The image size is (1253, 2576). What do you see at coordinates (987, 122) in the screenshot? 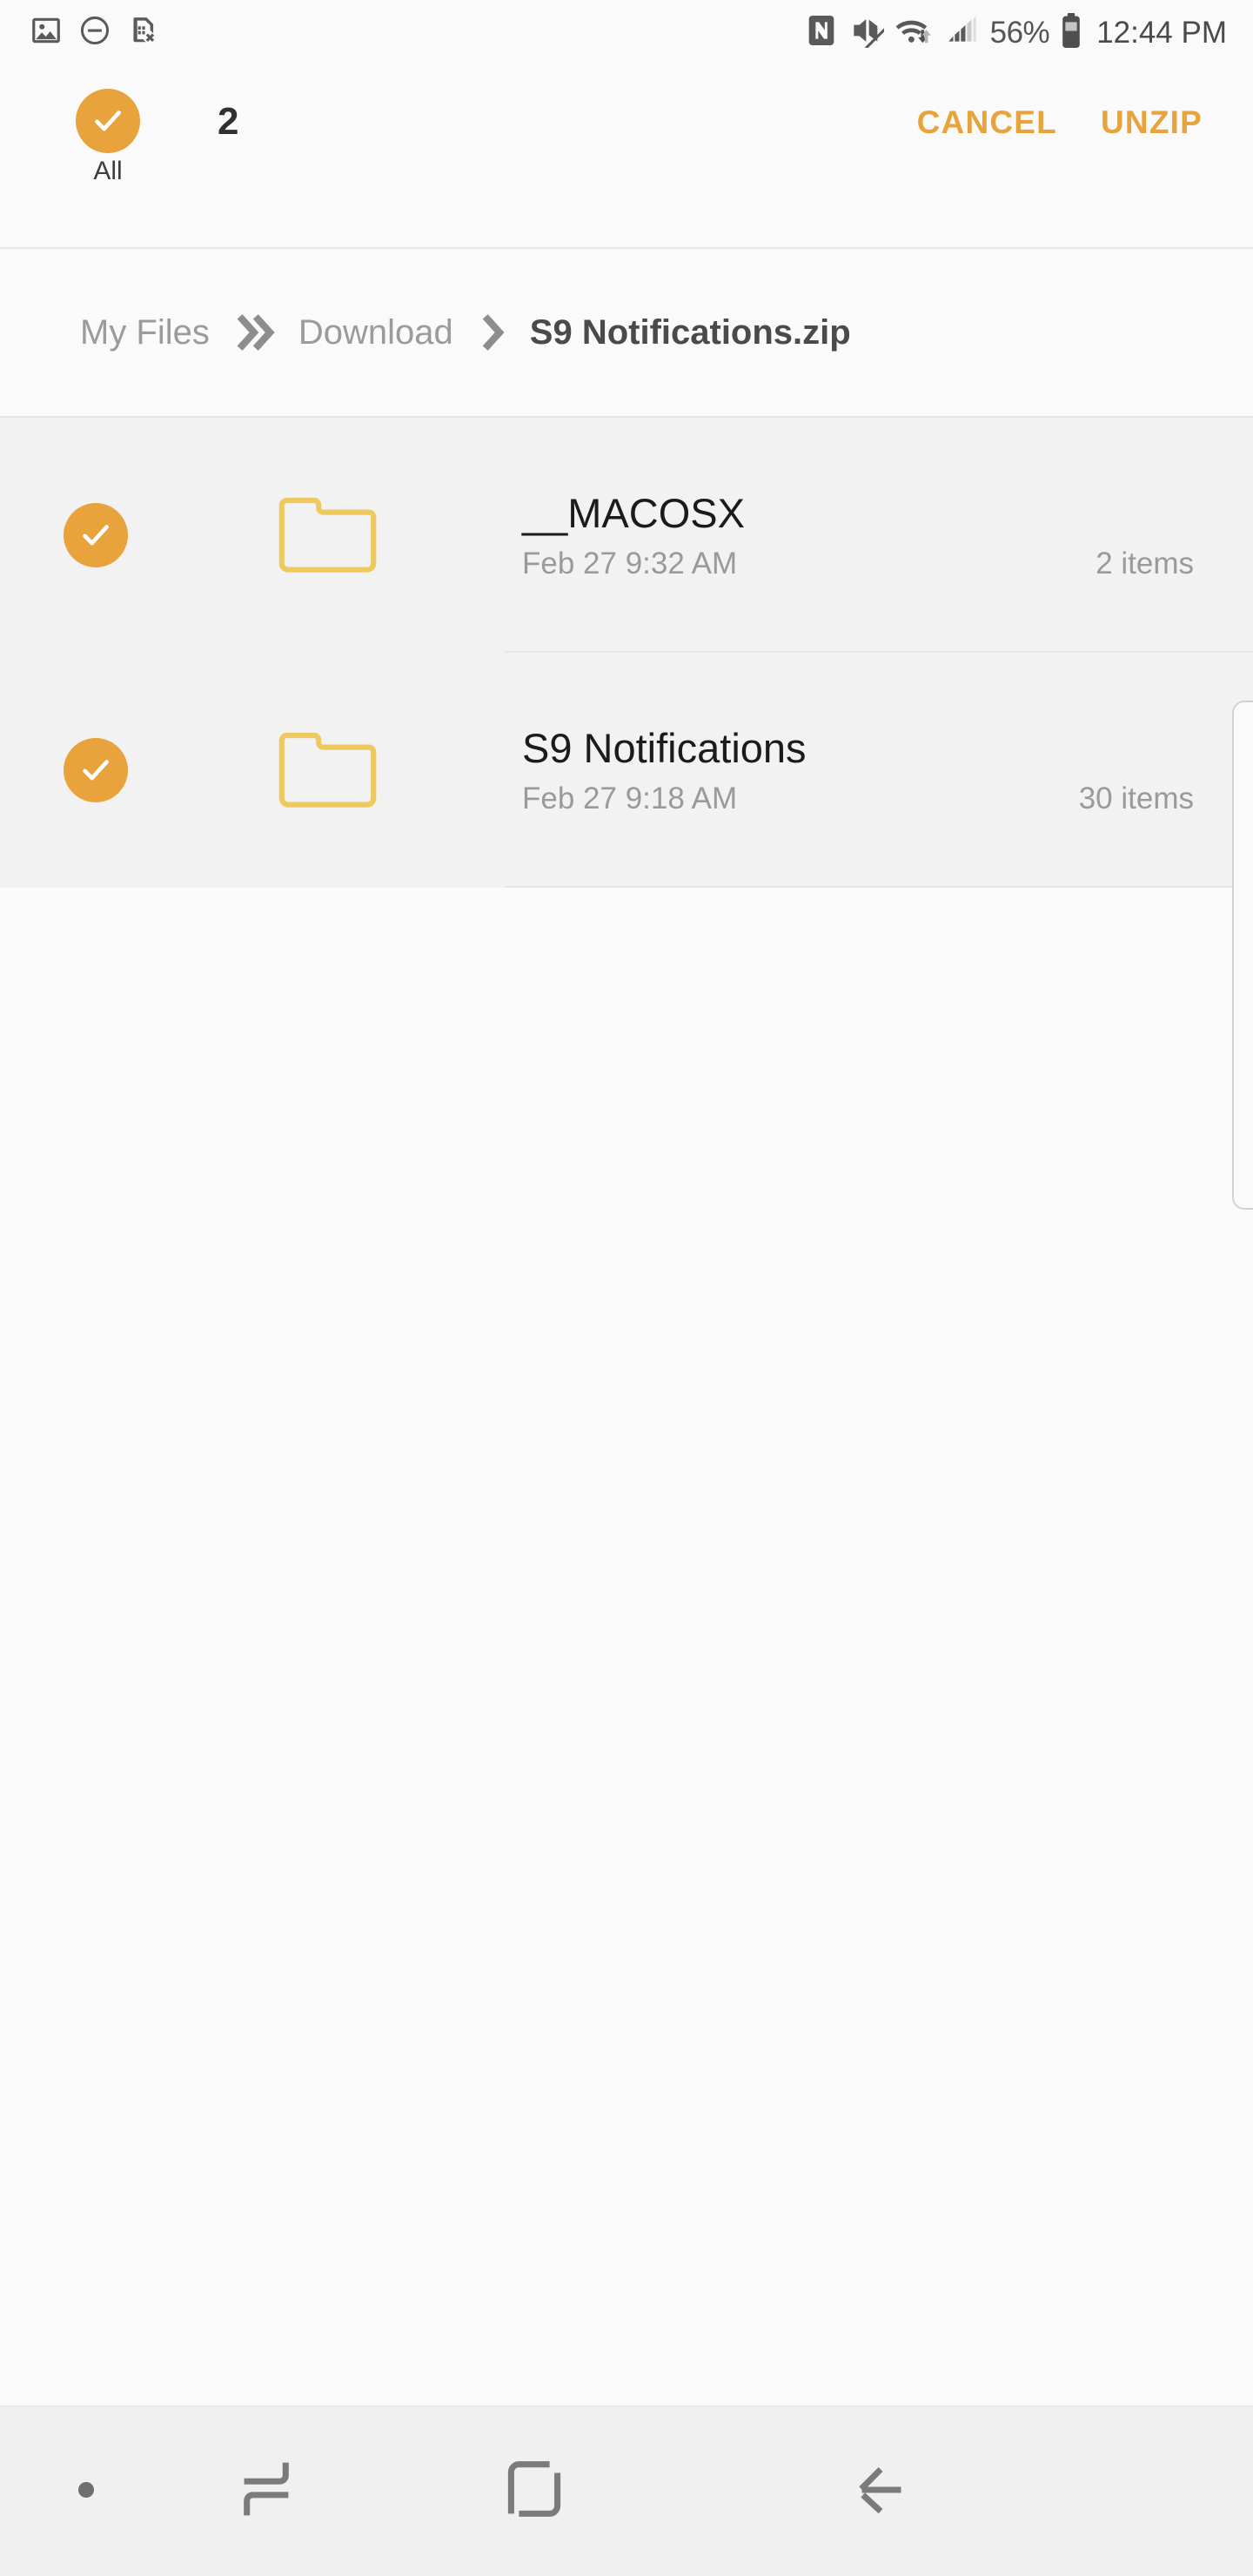
I see `cancel-button: CANCEL` at bounding box center [987, 122].